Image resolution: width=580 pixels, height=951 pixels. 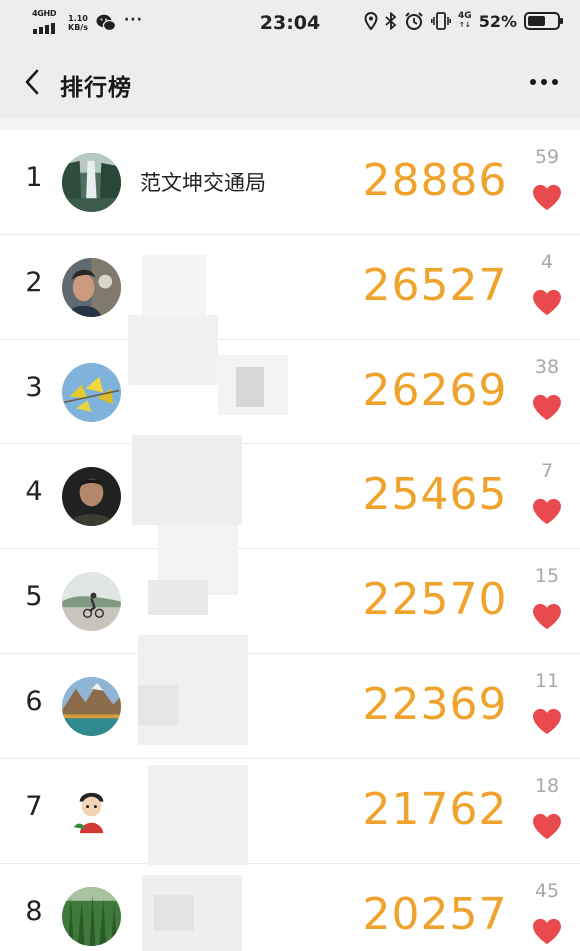 What do you see at coordinates (441, 21) in the screenshot?
I see `vibrate-icon` at bounding box center [441, 21].